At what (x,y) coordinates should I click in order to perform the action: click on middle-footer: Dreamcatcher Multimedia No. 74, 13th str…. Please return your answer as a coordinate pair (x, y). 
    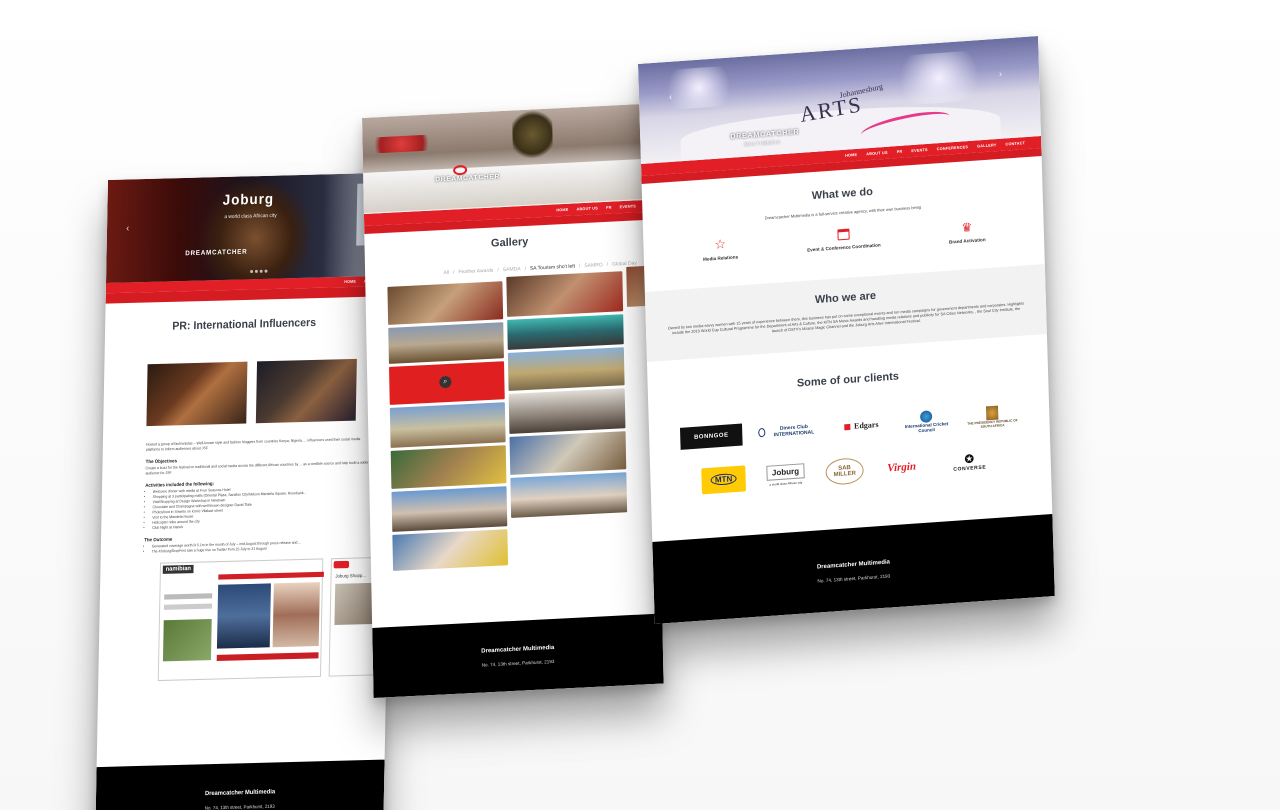
    Looking at the image, I should click on (518, 655).